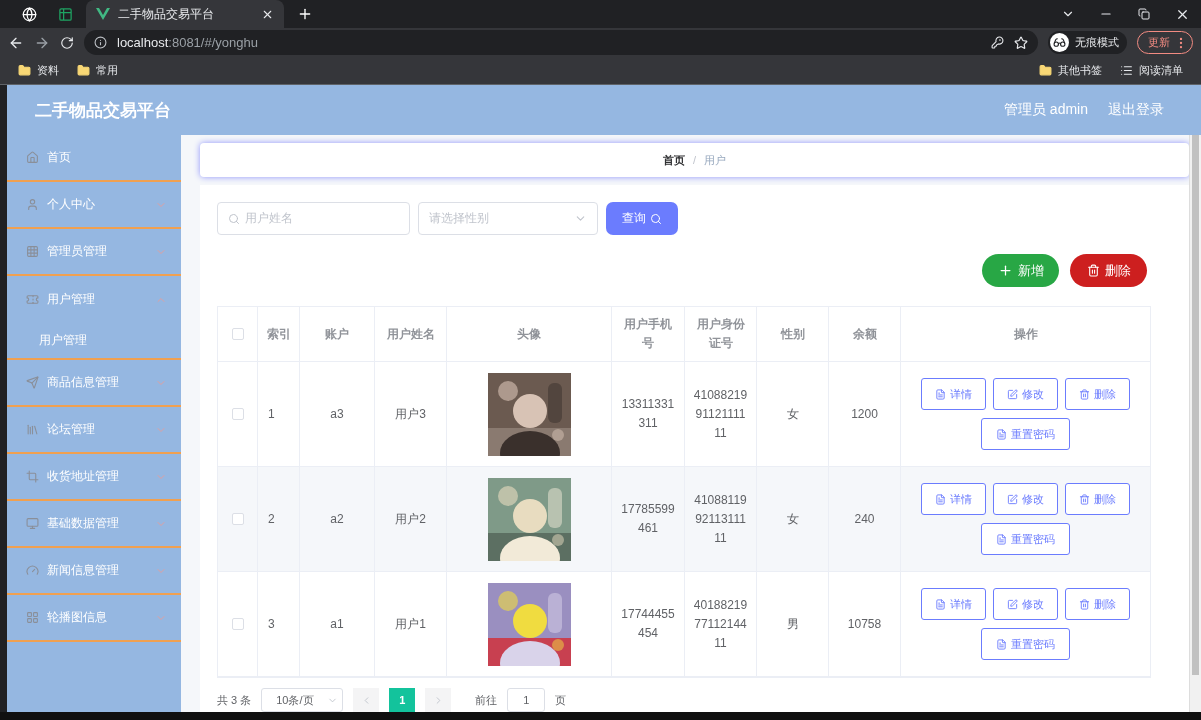  What do you see at coordinates (65, 14) in the screenshot?
I see `spreadsheet-icon` at bounding box center [65, 14].